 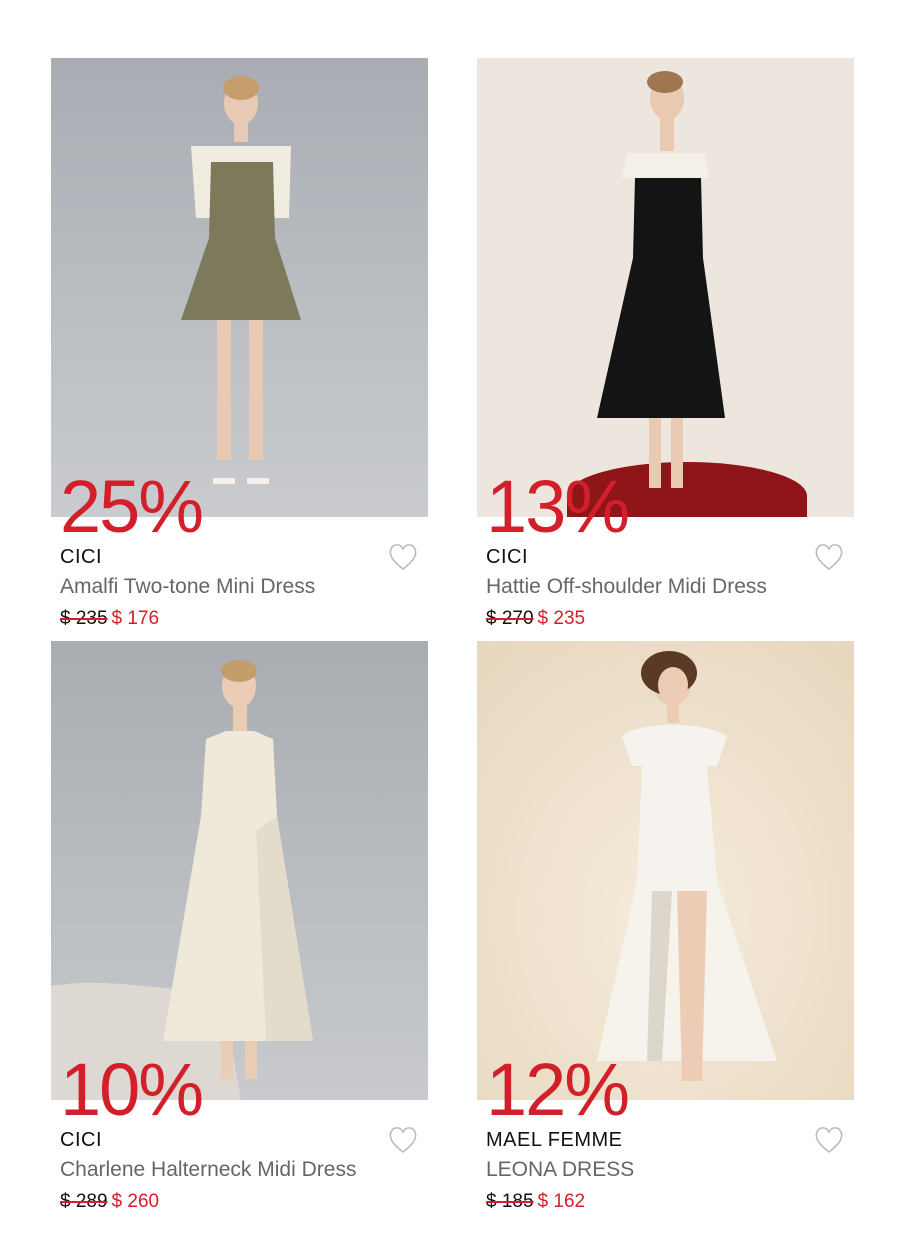 I want to click on discount-badge: 10%, so click(x=132, y=1089).